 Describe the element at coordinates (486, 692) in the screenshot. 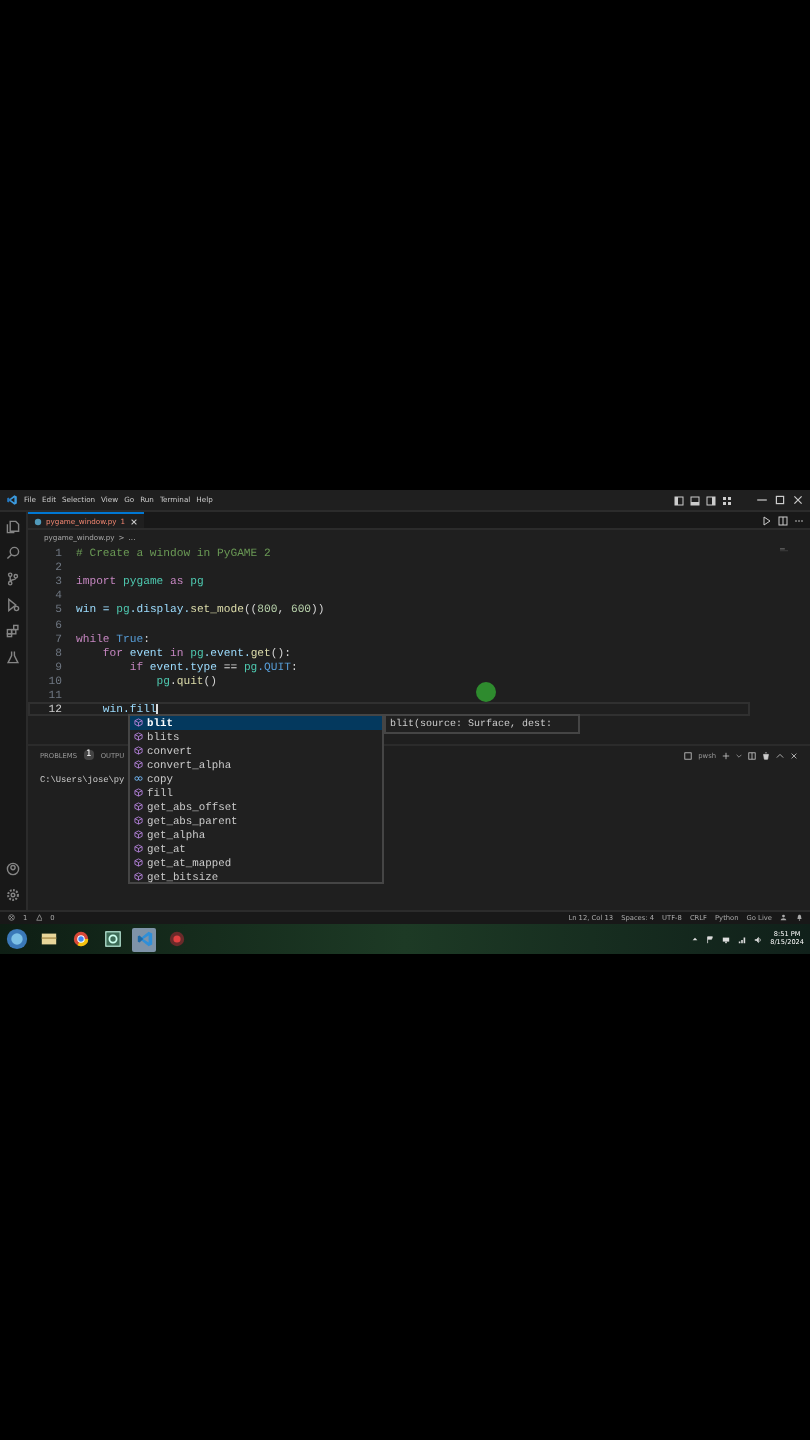

I see `click-highlight` at that location.